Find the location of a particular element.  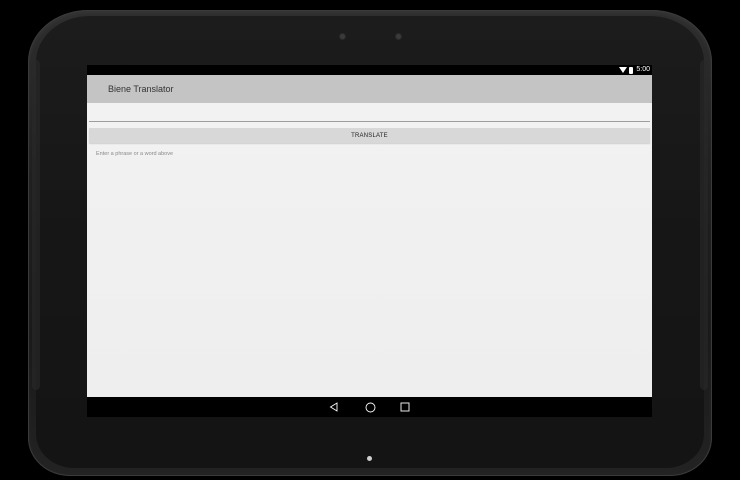

phrase-input is located at coordinates (369, 112).